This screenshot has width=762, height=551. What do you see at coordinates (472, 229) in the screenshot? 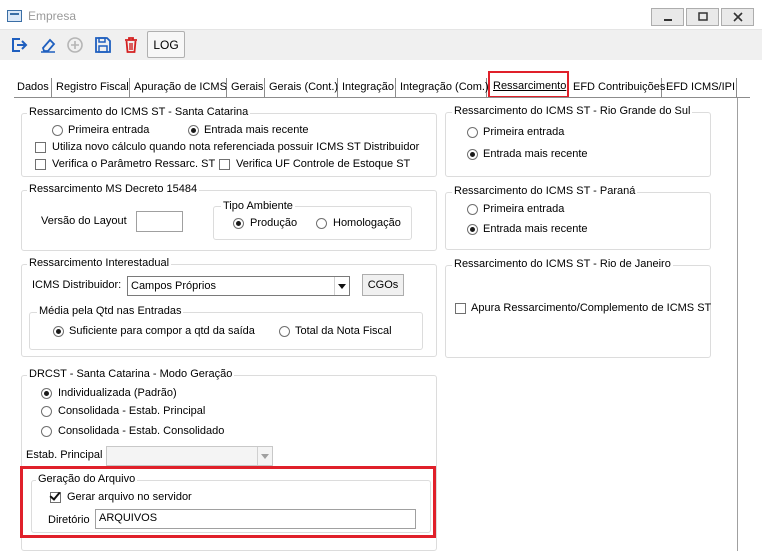
I see `pr-radio-recente` at bounding box center [472, 229].